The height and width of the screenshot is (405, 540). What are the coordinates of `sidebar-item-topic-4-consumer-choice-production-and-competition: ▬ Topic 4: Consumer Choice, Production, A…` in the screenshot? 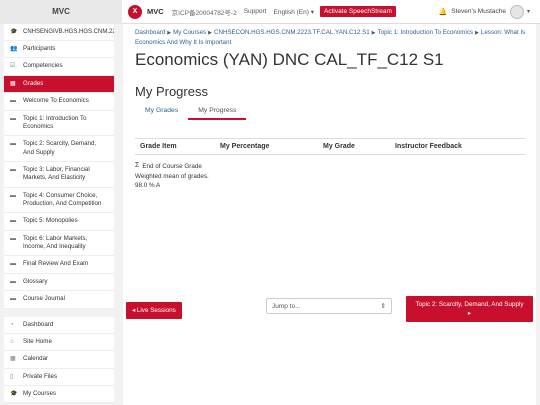 It's located at (59, 201).